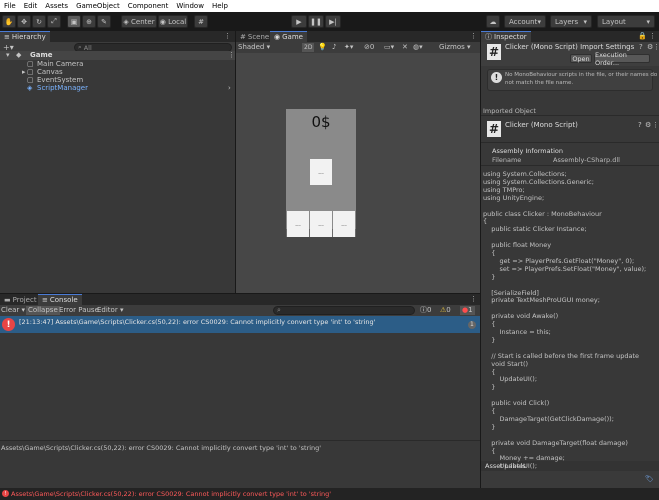 This screenshot has width=659, height=500. What do you see at coordinates (254, 47) in the screenshot?
I see `shading-mode-dropdown: Shaded ▾` at bounding box center [254, 47].